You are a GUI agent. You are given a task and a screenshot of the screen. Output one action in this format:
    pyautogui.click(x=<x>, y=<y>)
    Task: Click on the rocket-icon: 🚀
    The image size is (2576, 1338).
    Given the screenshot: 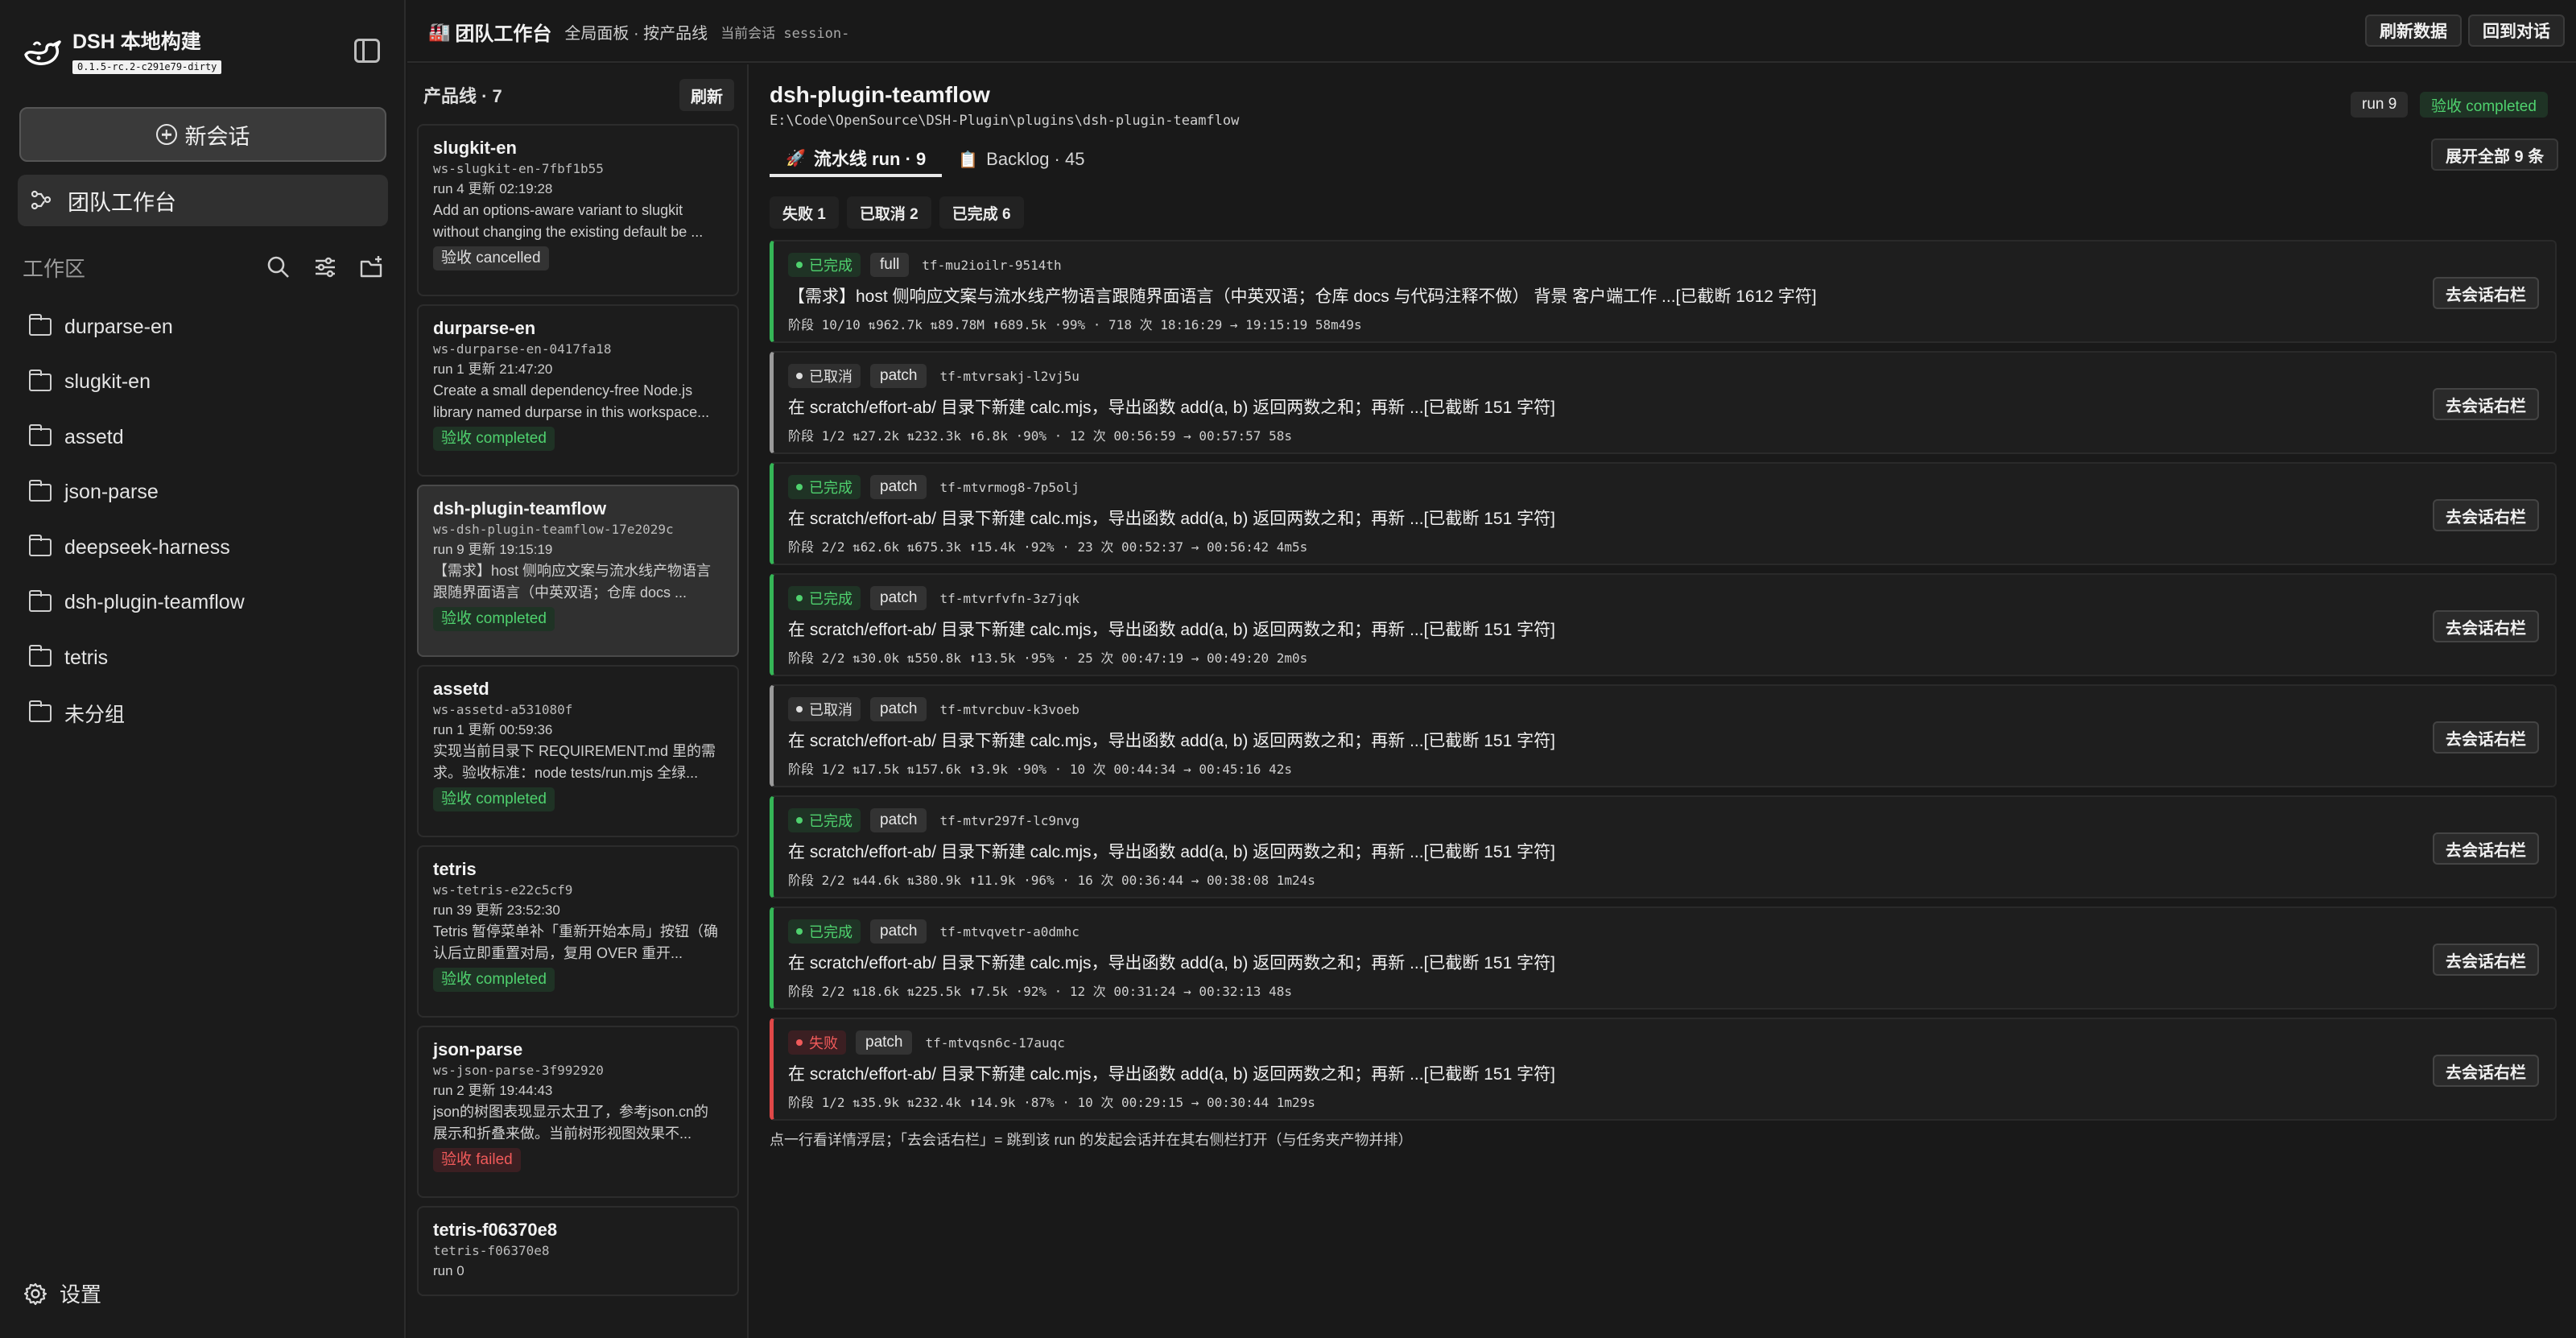 What is the action you would take?
    pyautogui.click(x=796, y=158)
    